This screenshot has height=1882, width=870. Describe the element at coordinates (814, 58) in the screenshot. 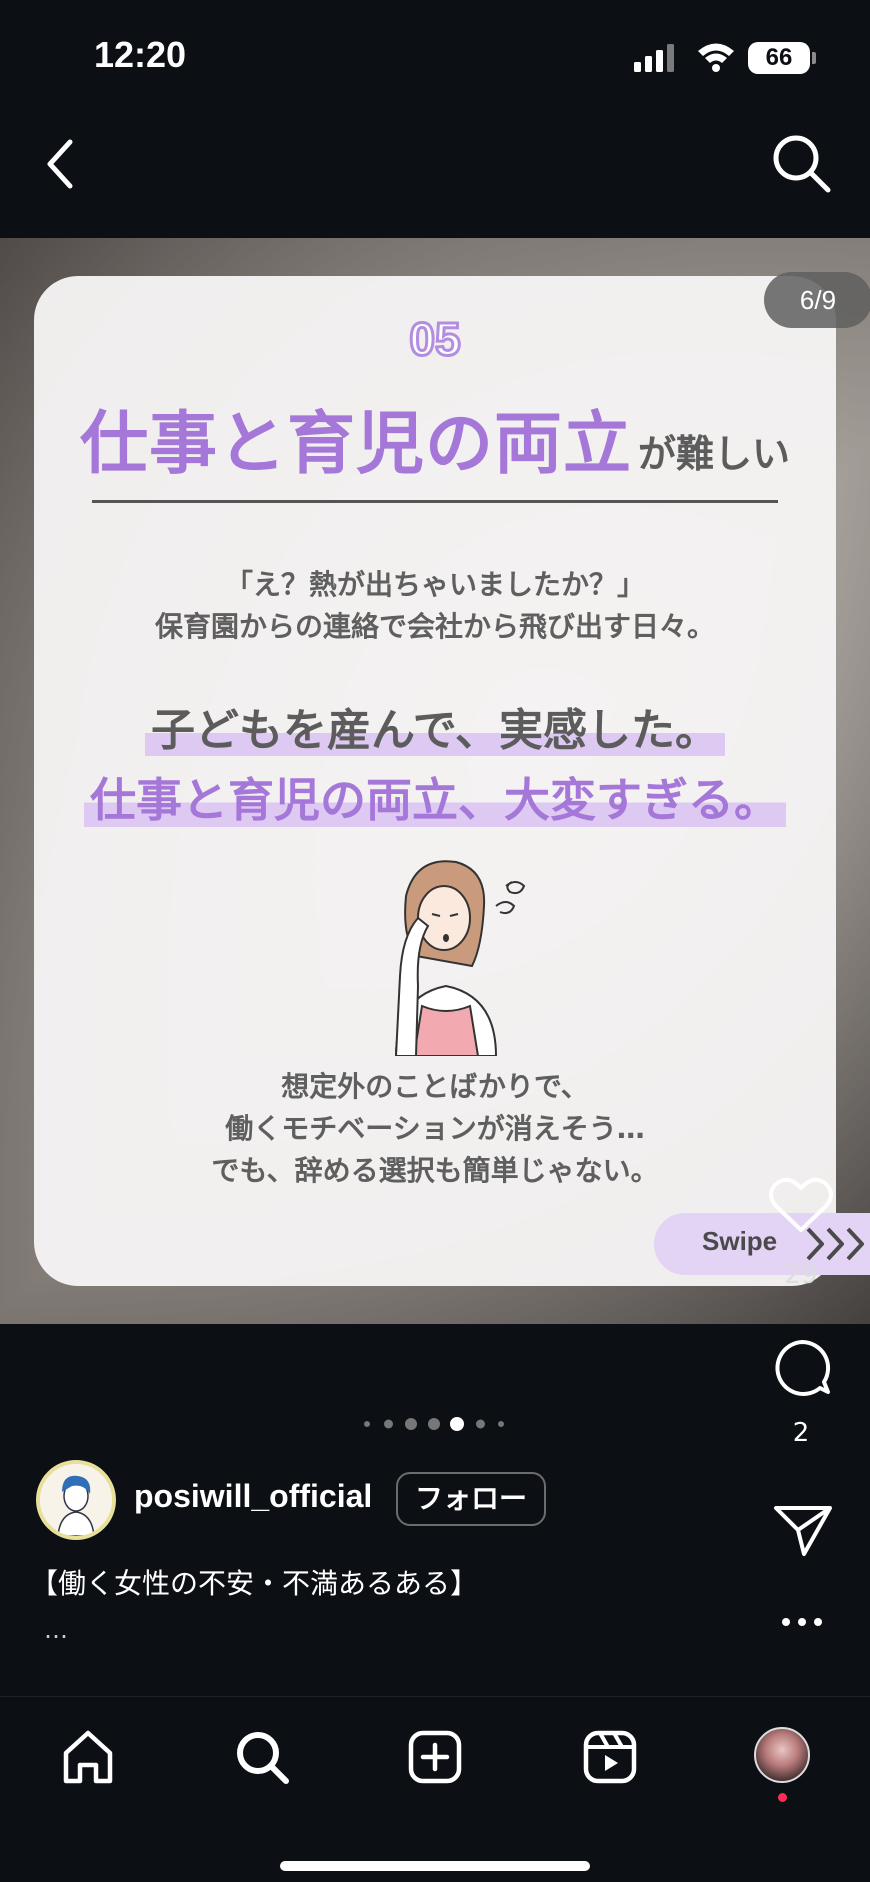

I see `battery-tip` at that location.